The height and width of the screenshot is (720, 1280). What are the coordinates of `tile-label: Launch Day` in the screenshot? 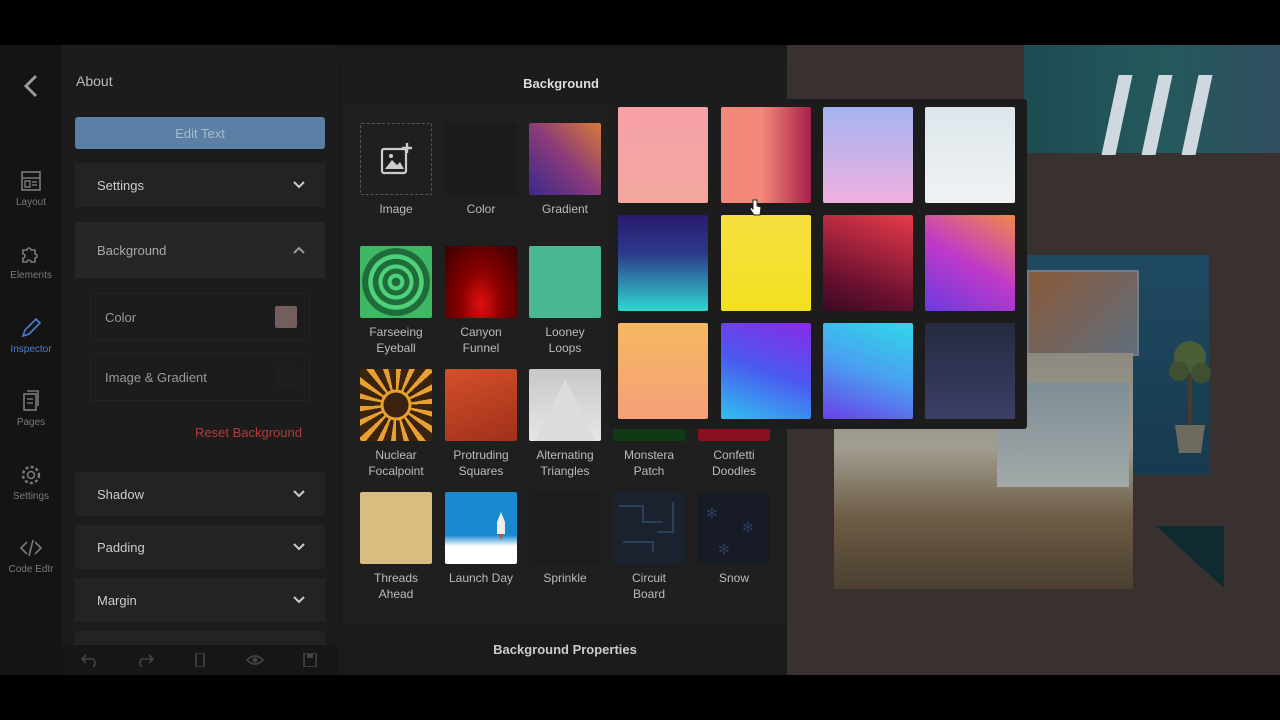 It's located at (481, 578).